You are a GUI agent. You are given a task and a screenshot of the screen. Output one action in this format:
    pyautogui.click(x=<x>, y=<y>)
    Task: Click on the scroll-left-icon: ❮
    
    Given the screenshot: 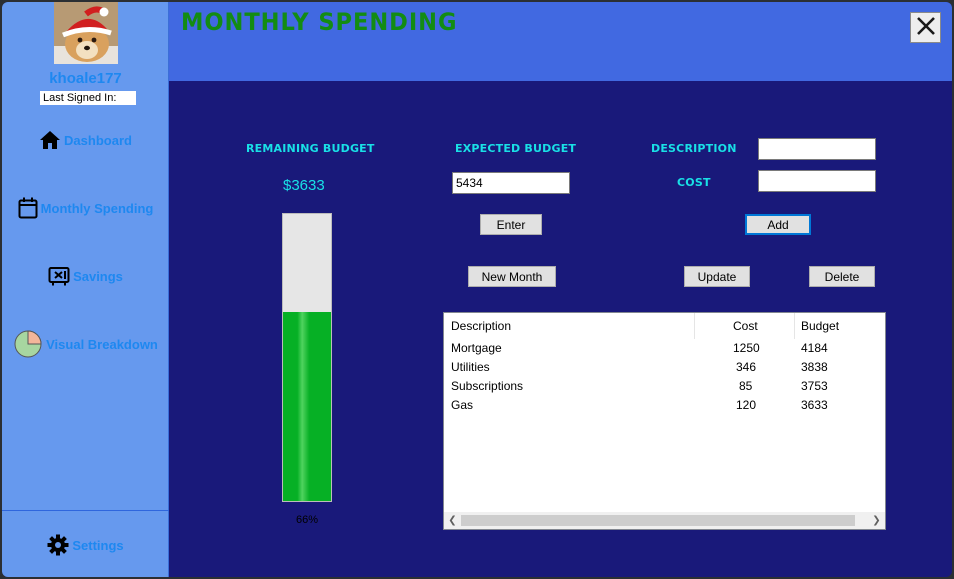 What is the action you would take?
    pyautogui.click(x=452, y=520)
    